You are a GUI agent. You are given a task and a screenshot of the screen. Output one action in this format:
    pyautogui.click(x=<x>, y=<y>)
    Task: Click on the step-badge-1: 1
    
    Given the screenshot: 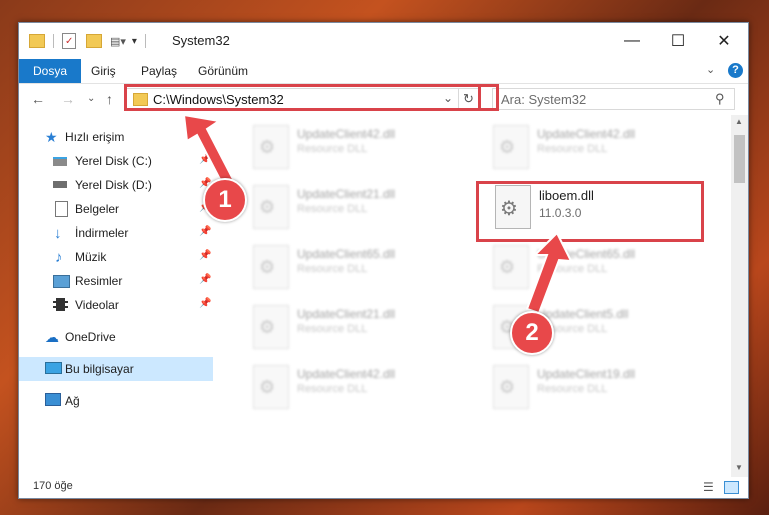 What is the action you would take?
    pyautogui.click(x=225, y=200)
    